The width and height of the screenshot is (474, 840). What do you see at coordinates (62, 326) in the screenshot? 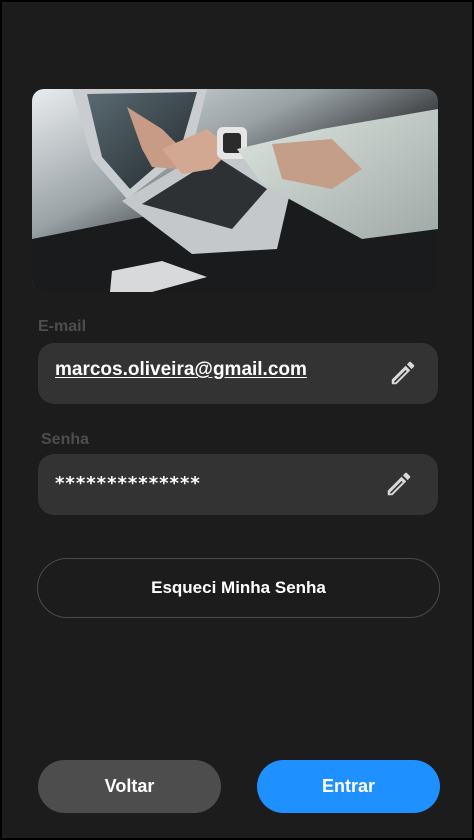
I see `email-label: E-mail` at bounding box center [62, 326].